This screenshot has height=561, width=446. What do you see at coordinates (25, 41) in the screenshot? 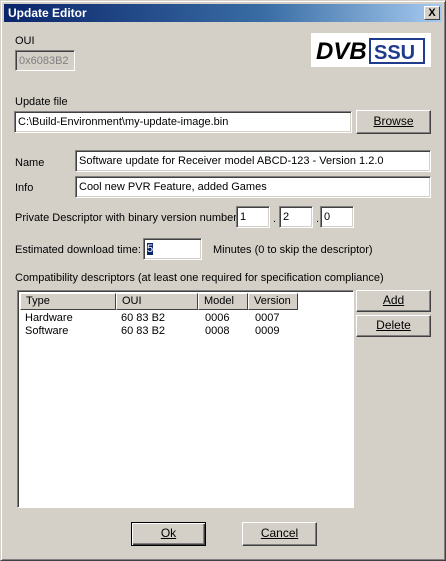
I see `oui-label: OUI` at bounding box center [25, 41].